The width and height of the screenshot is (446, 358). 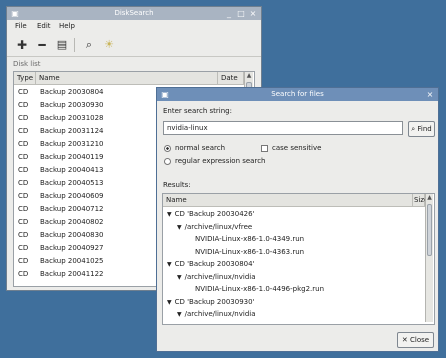 I want to click on search-icon: ⌕, so click(x=89, y=45).